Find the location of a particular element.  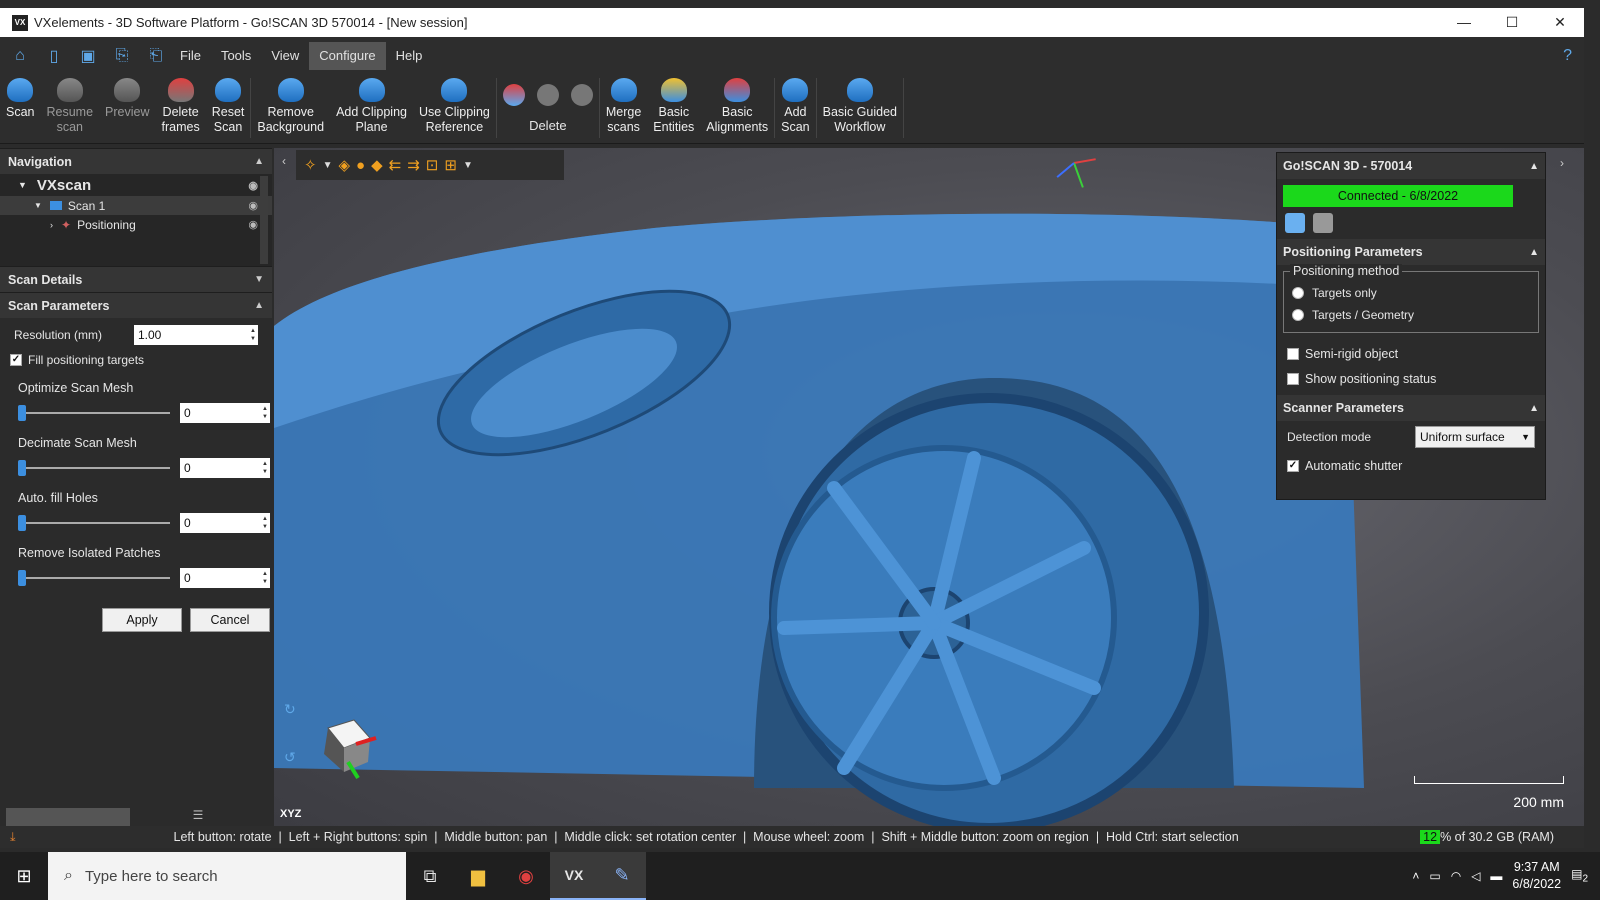

reset-scan-button: Reset Scan is located at coordinates (228, 107).